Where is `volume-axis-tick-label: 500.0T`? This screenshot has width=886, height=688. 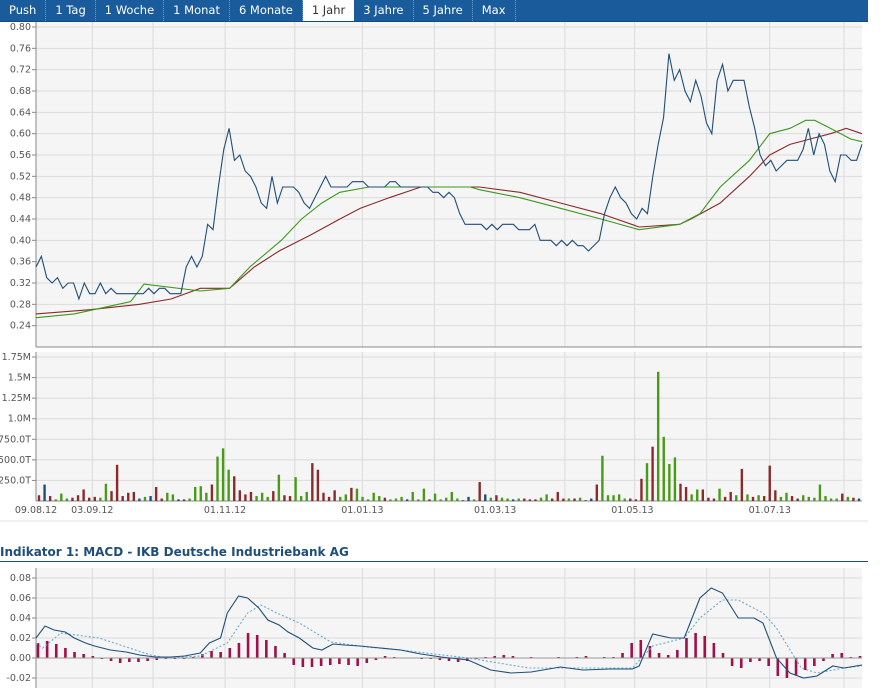 volume-axis-tick-label: 500.0T is located at coordinates (15, 460).